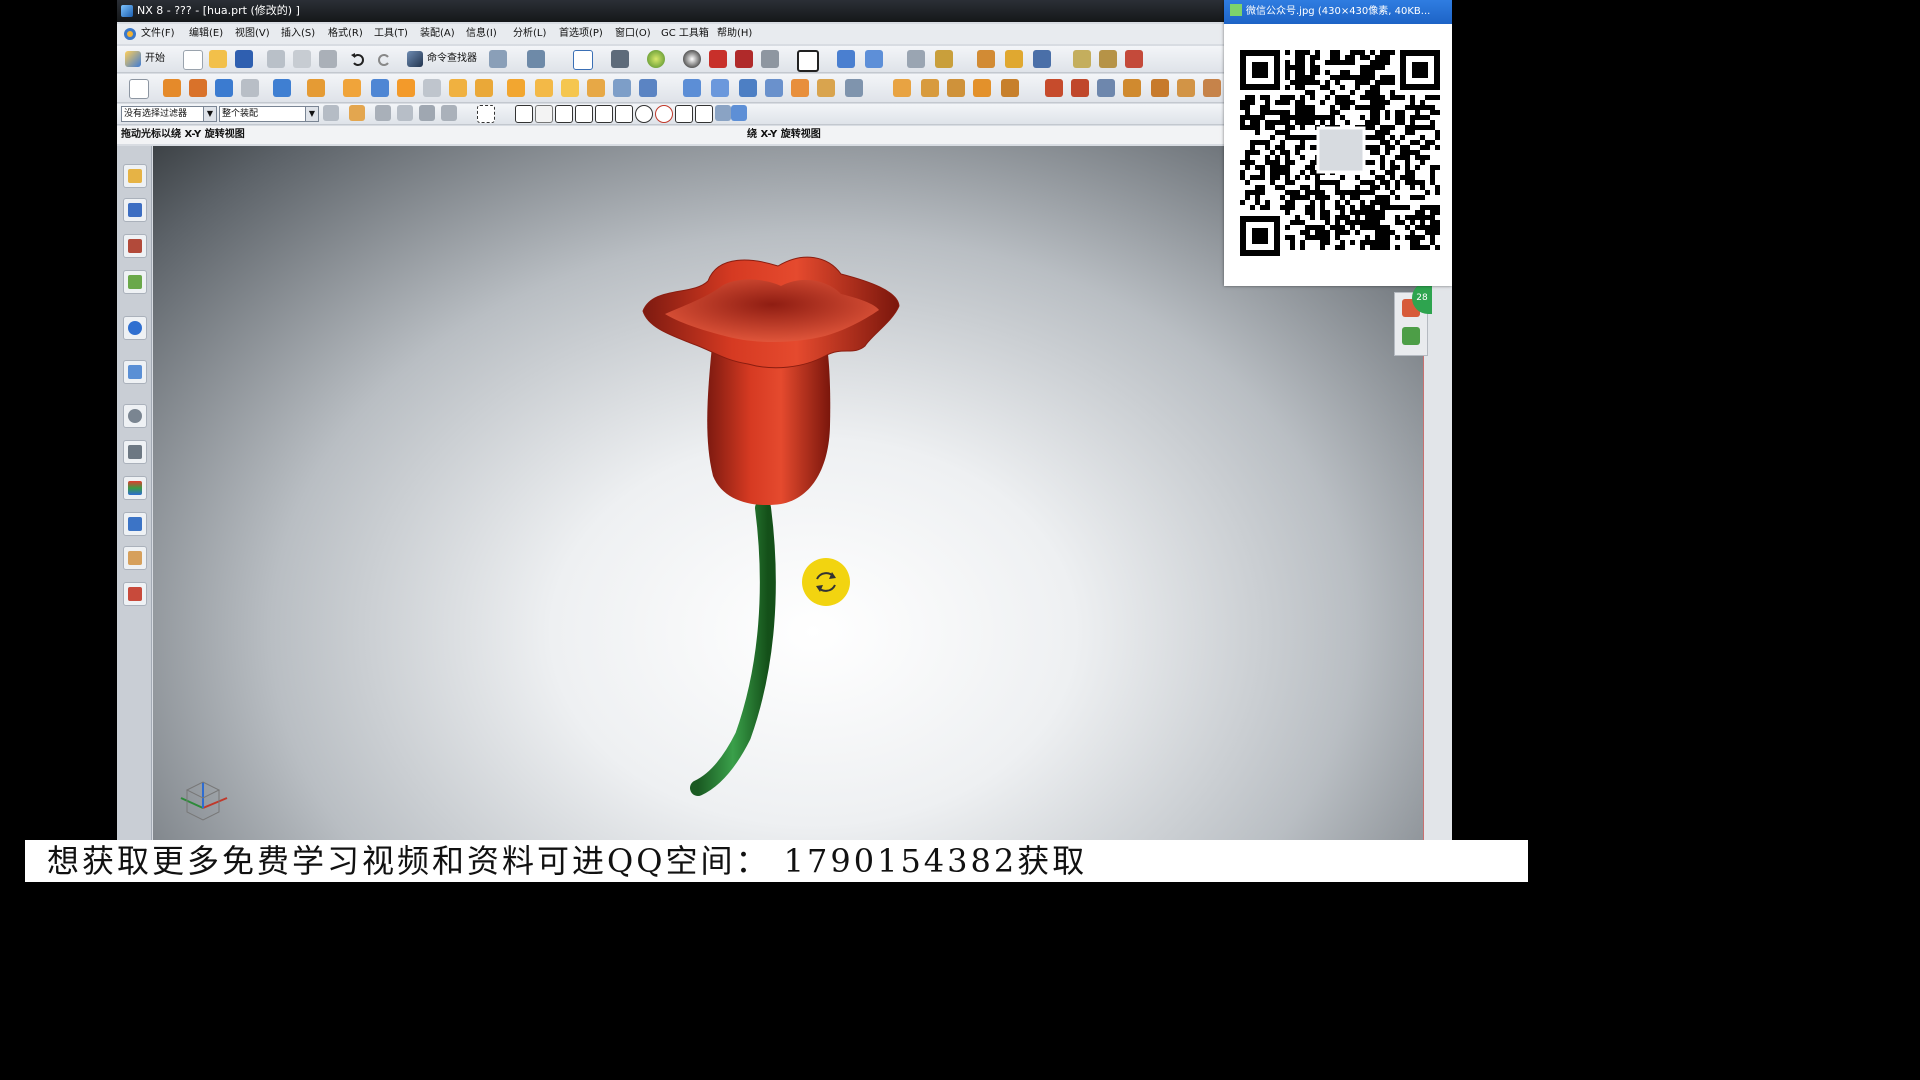 Image resolution: width=1920 pixels, height=1080 pixels. I want to click on arc-center-icon, so click(644, 114).